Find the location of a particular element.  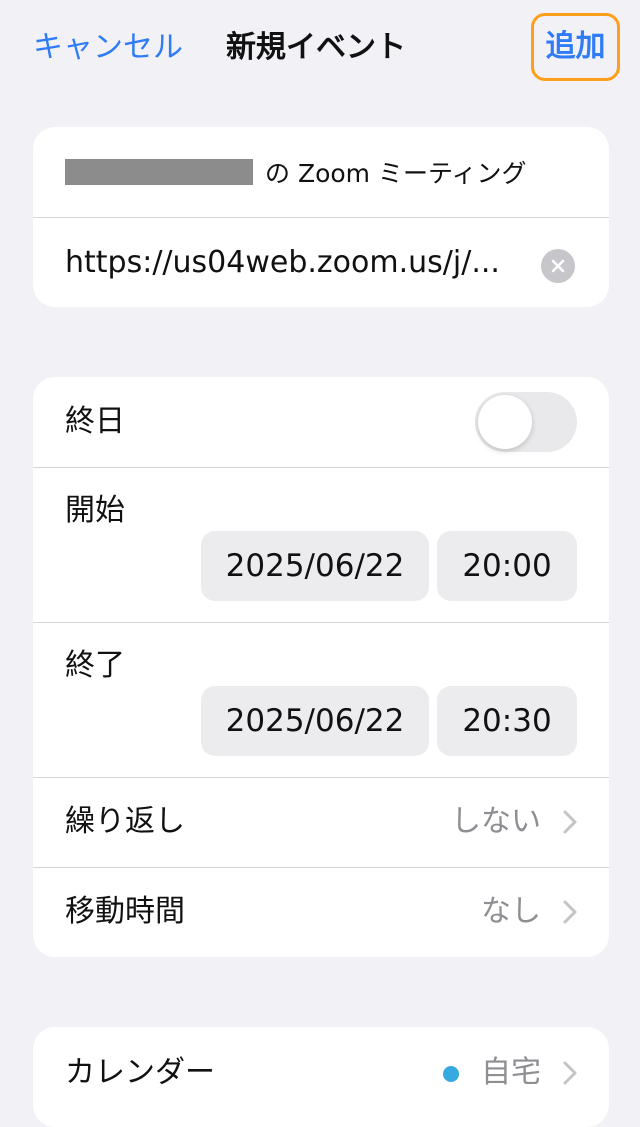

start-time-button: 20:00 is located at coordinates (507, 566).